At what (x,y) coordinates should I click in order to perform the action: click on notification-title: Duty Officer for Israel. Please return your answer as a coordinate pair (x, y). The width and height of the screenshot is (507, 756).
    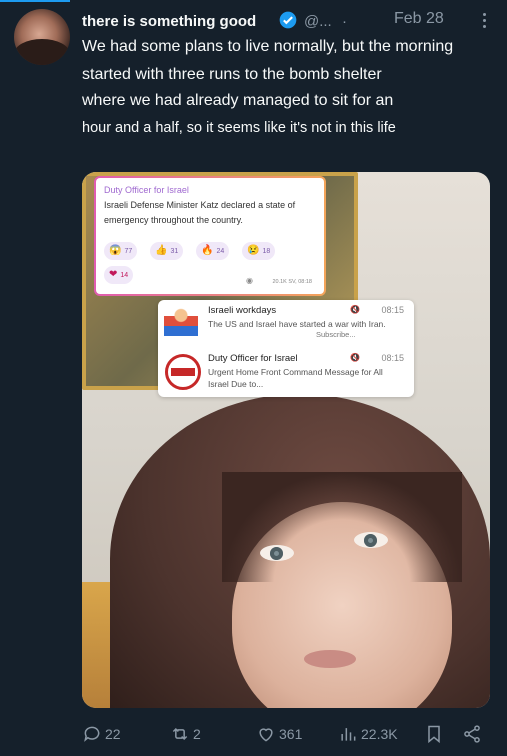
    Looking at the image, I should click on (253, 358).